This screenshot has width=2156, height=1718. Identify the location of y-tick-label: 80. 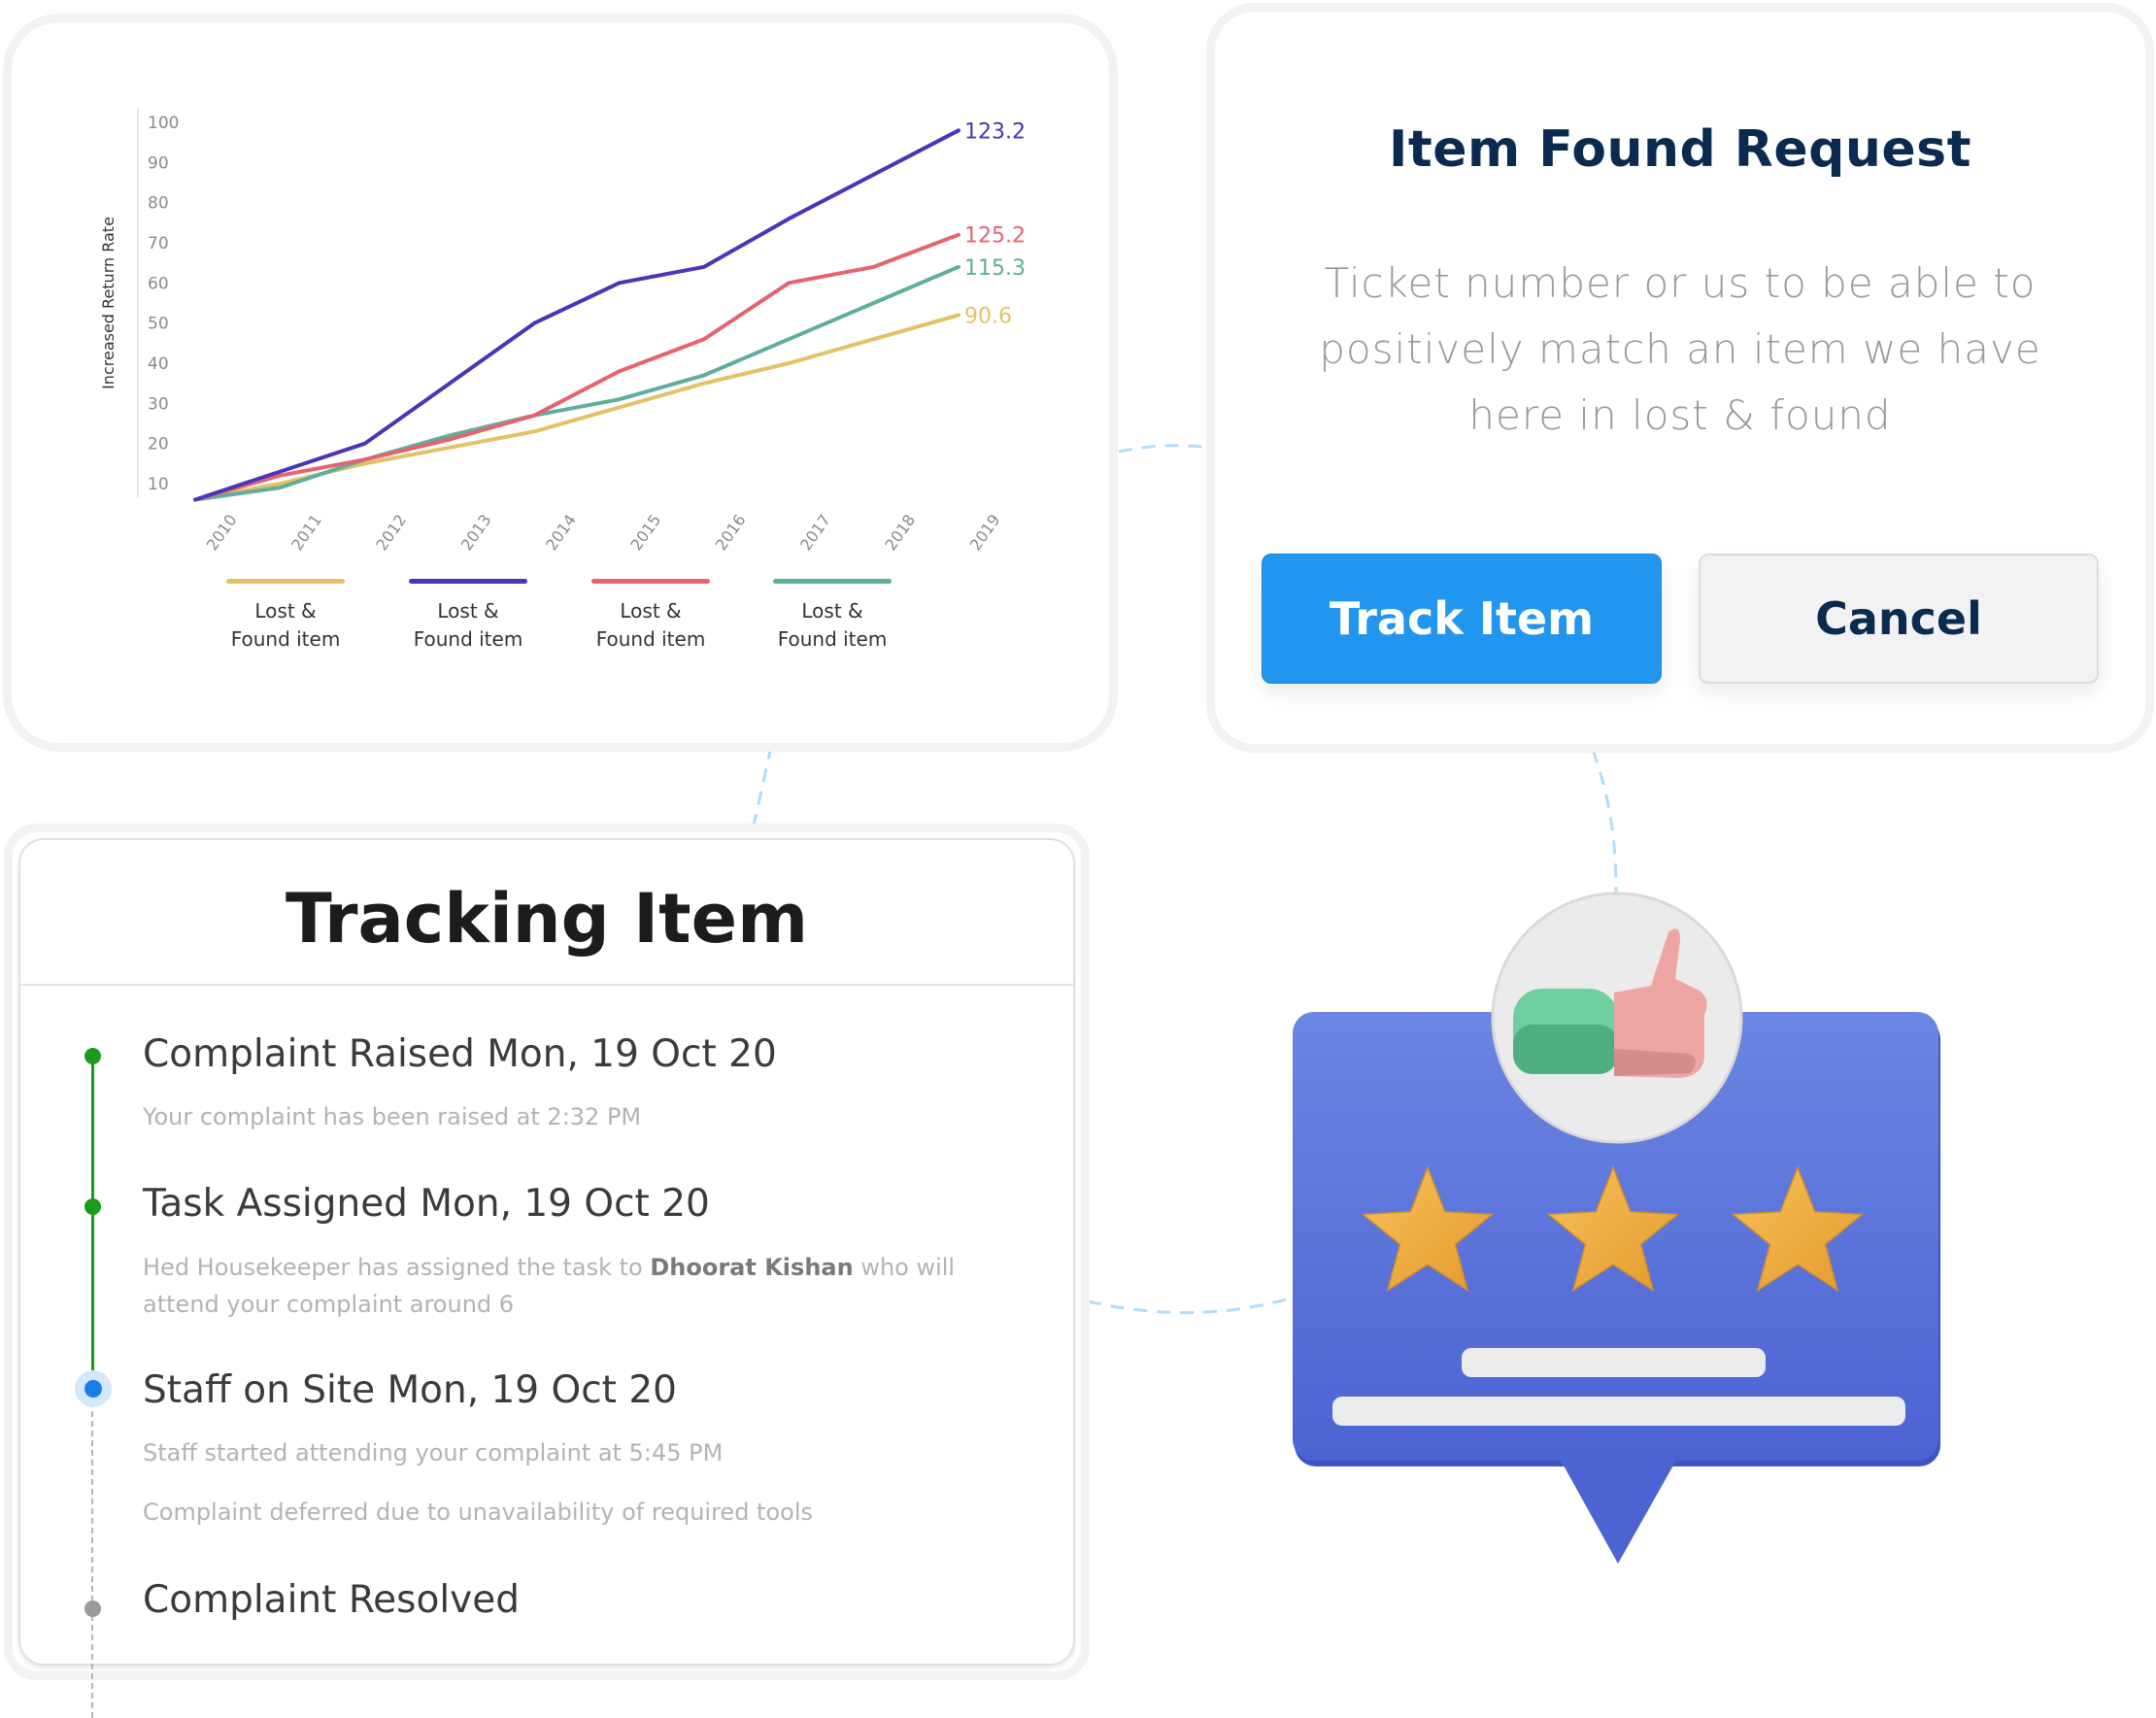
(158, 204).